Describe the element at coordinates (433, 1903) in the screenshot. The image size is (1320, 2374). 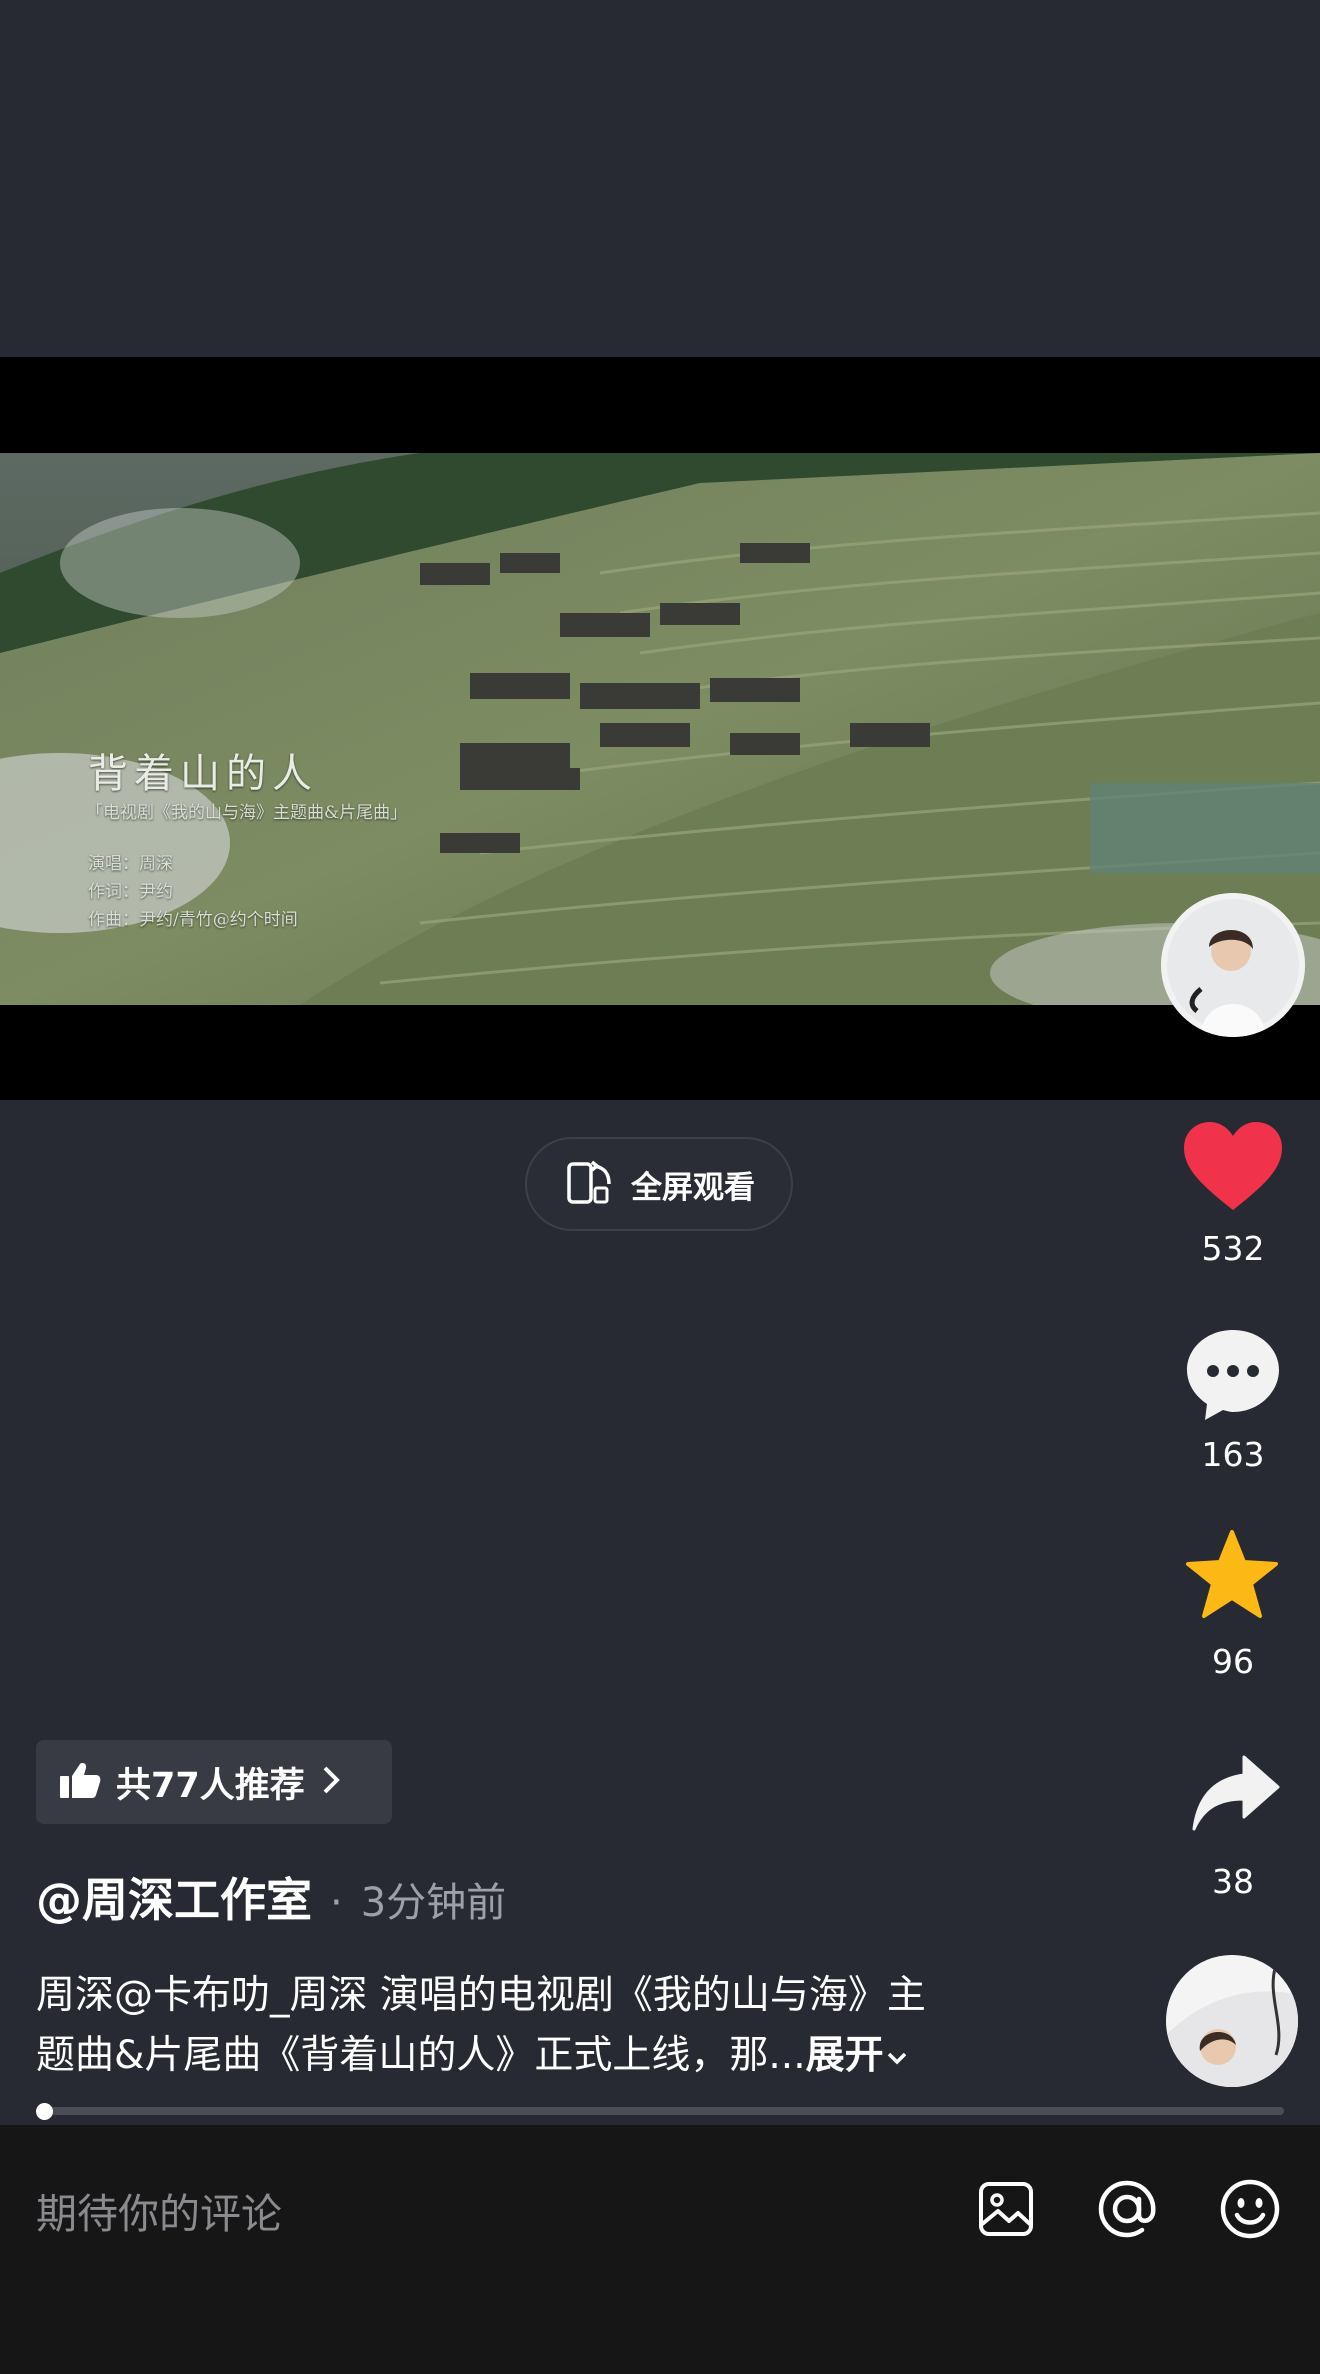
I see `post-time: 3分钟前` at that location.